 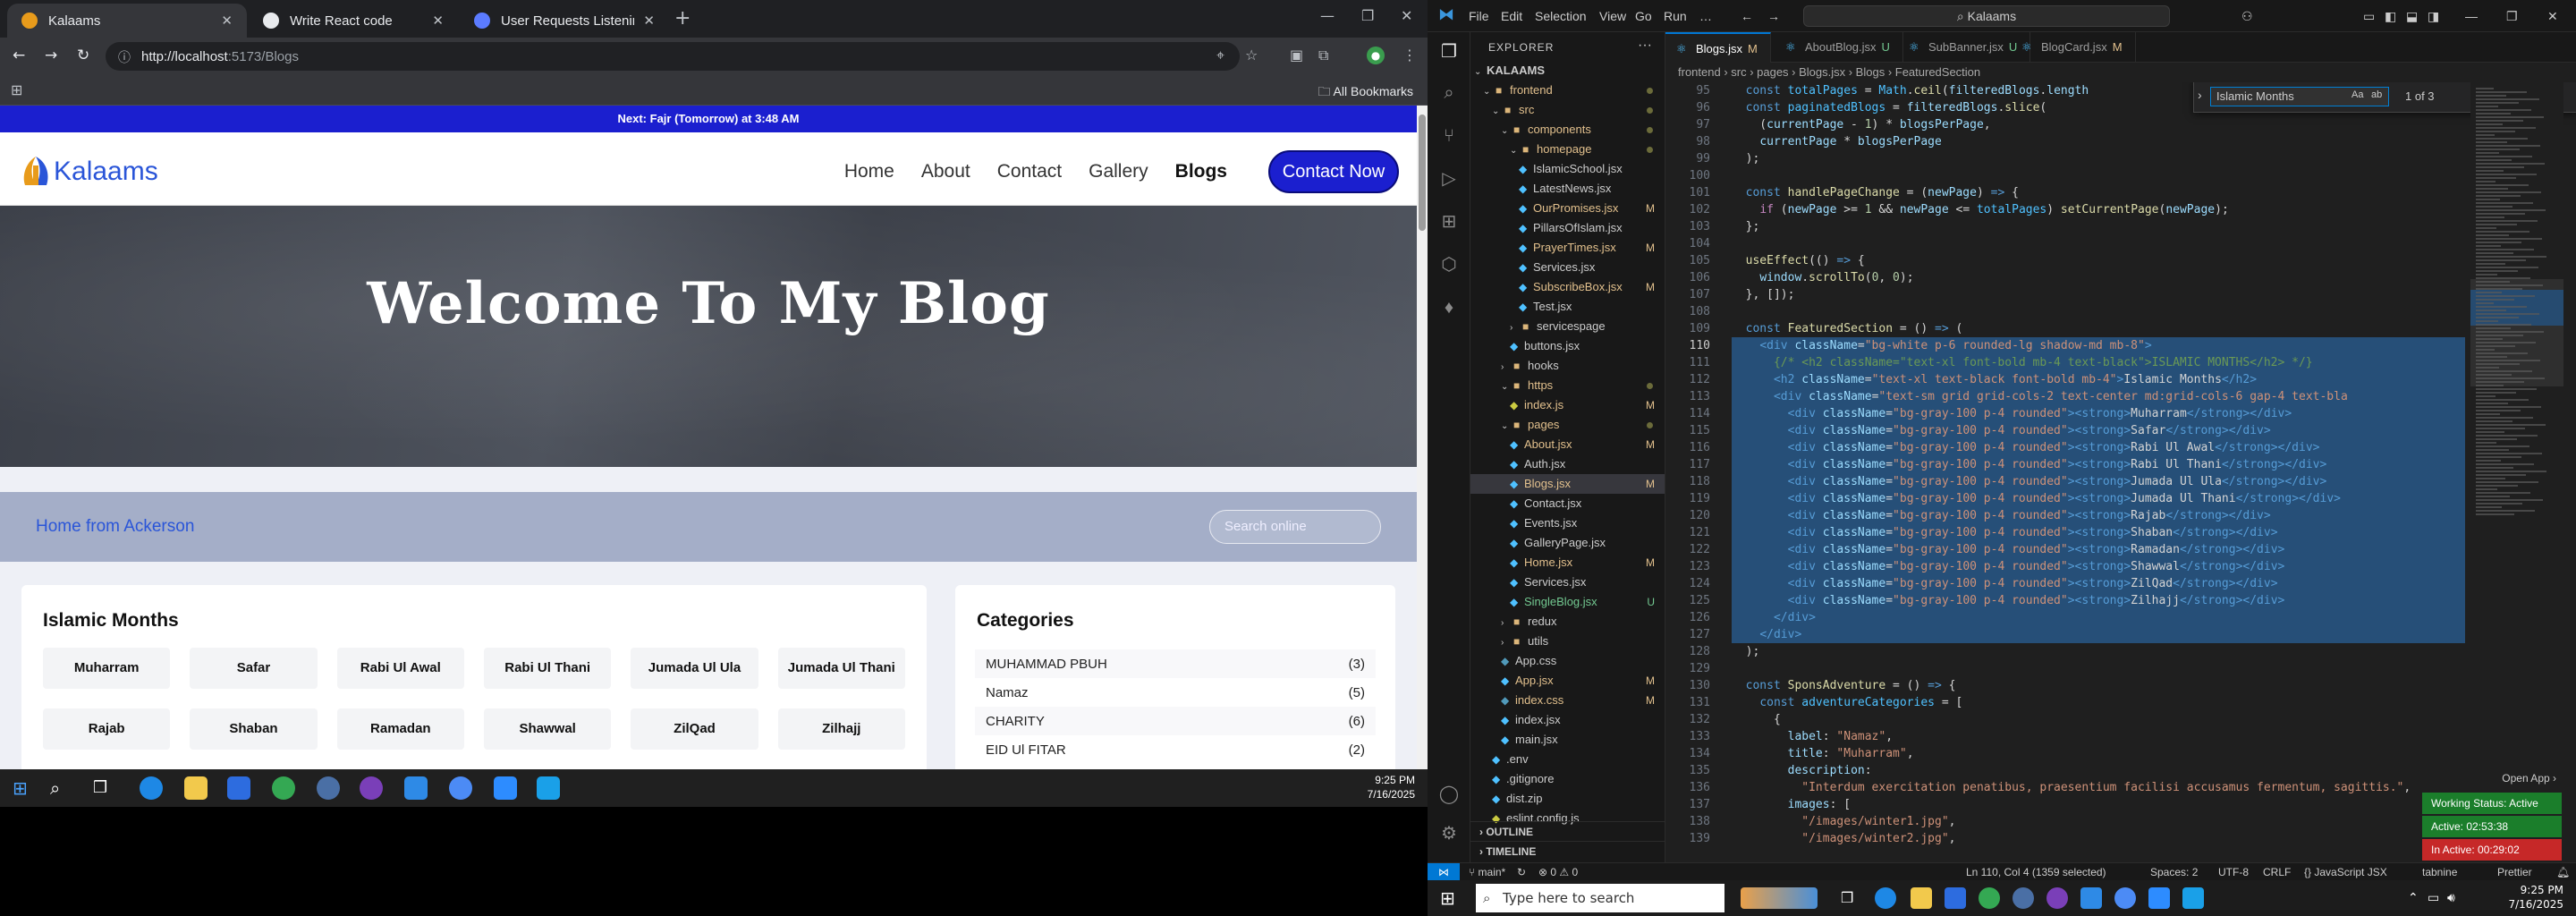 What do you see at coordinates (1376, 55) in the screenshot?
I see `profile-avatar-icon: ●` at bounding box center [1376, 55].